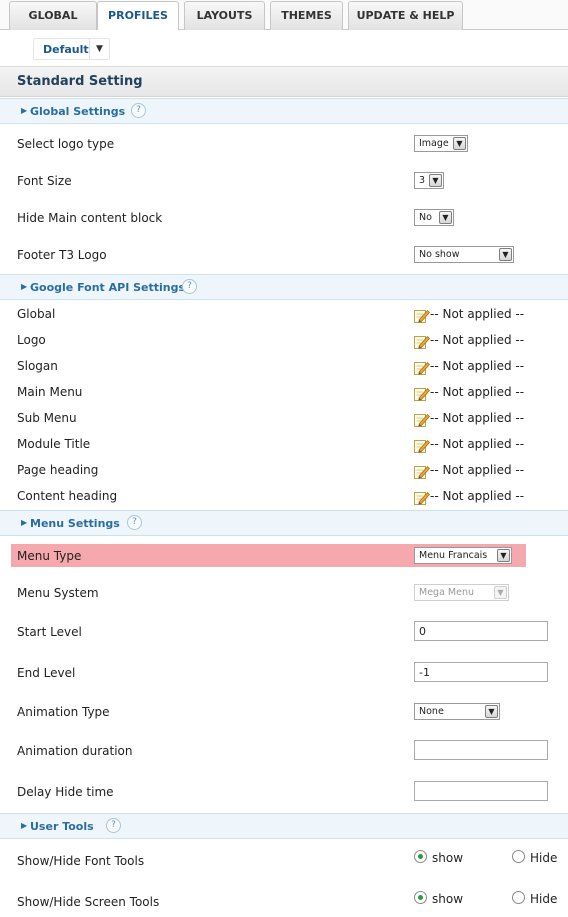 The width and height of the screenshot is (568, 917). I want to click on font-tools-show-radio, so click(420, 856).